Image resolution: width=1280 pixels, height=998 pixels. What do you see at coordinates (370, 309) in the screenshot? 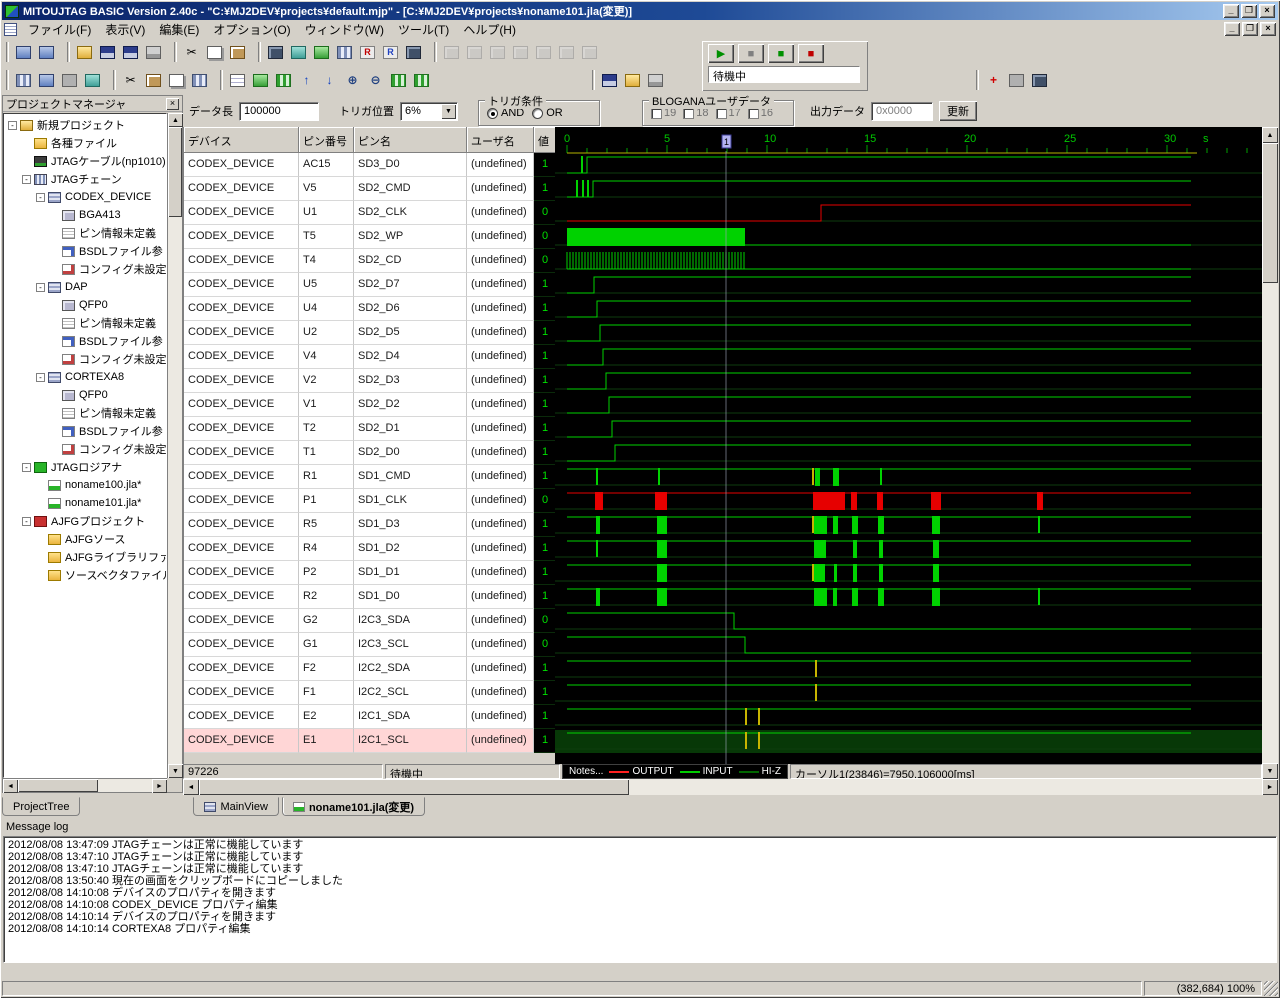
I see `signal-row: CODEX_DEVICE U4 SD2_D6 (undefined) 1` at bounding box center [370, 309].